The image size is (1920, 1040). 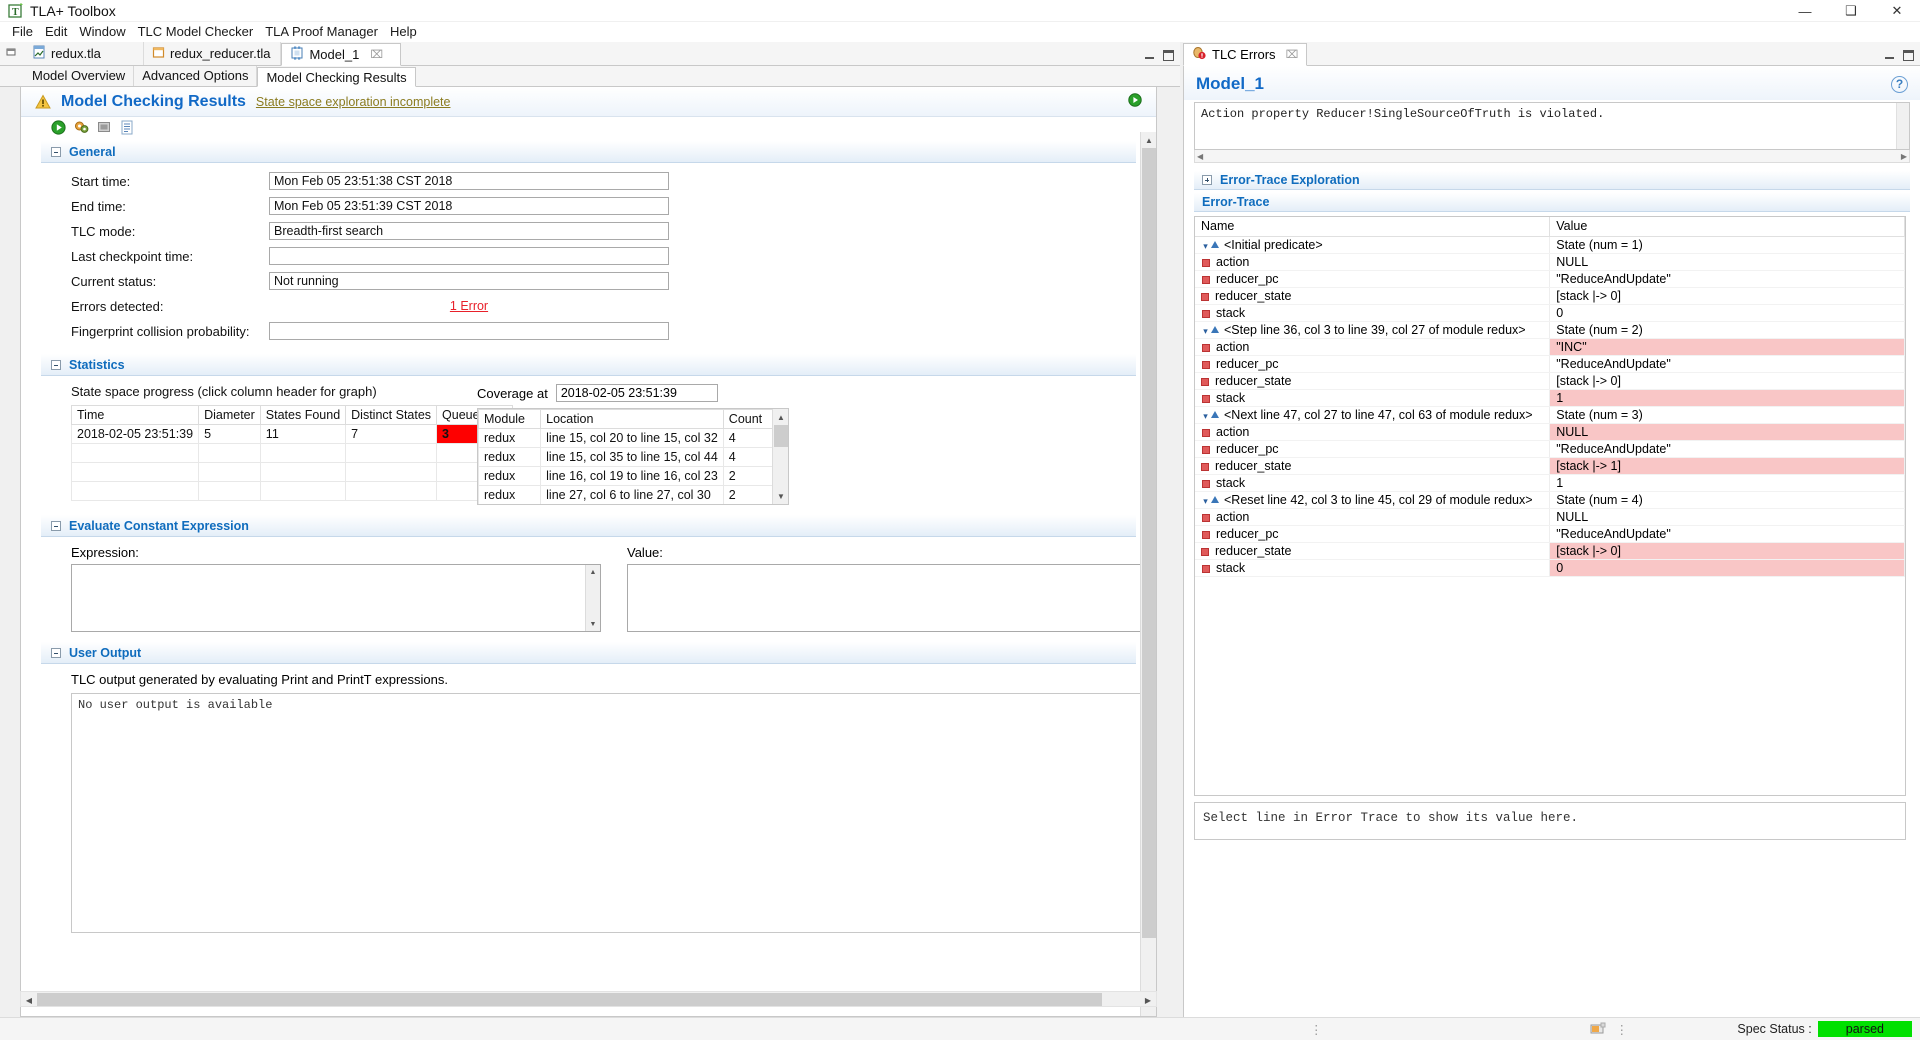 I want to click on stop-icon, so click(x=105, y=128).